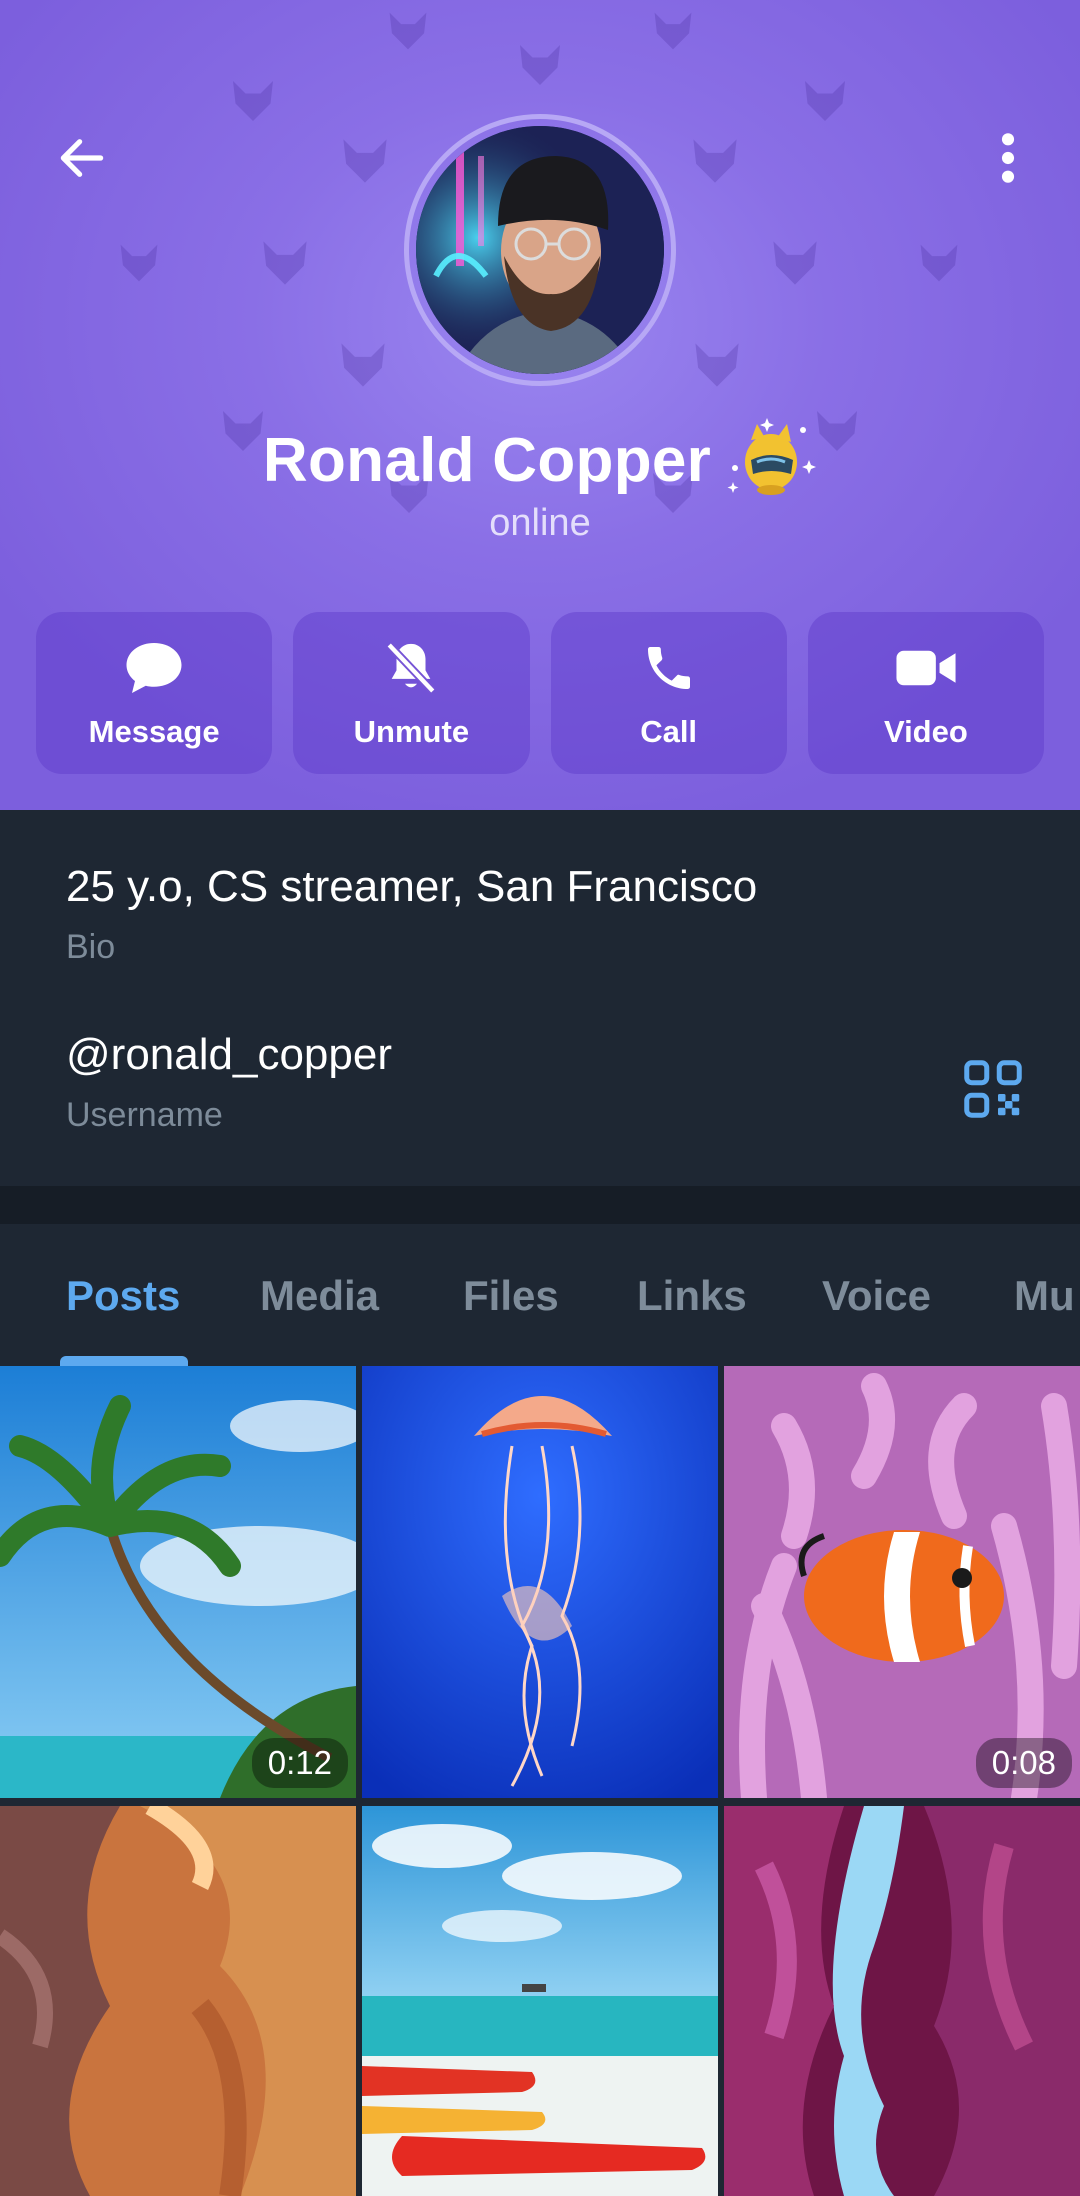  I want to click on media-tile-palm-beach: 0:12, so click(178, 1582).